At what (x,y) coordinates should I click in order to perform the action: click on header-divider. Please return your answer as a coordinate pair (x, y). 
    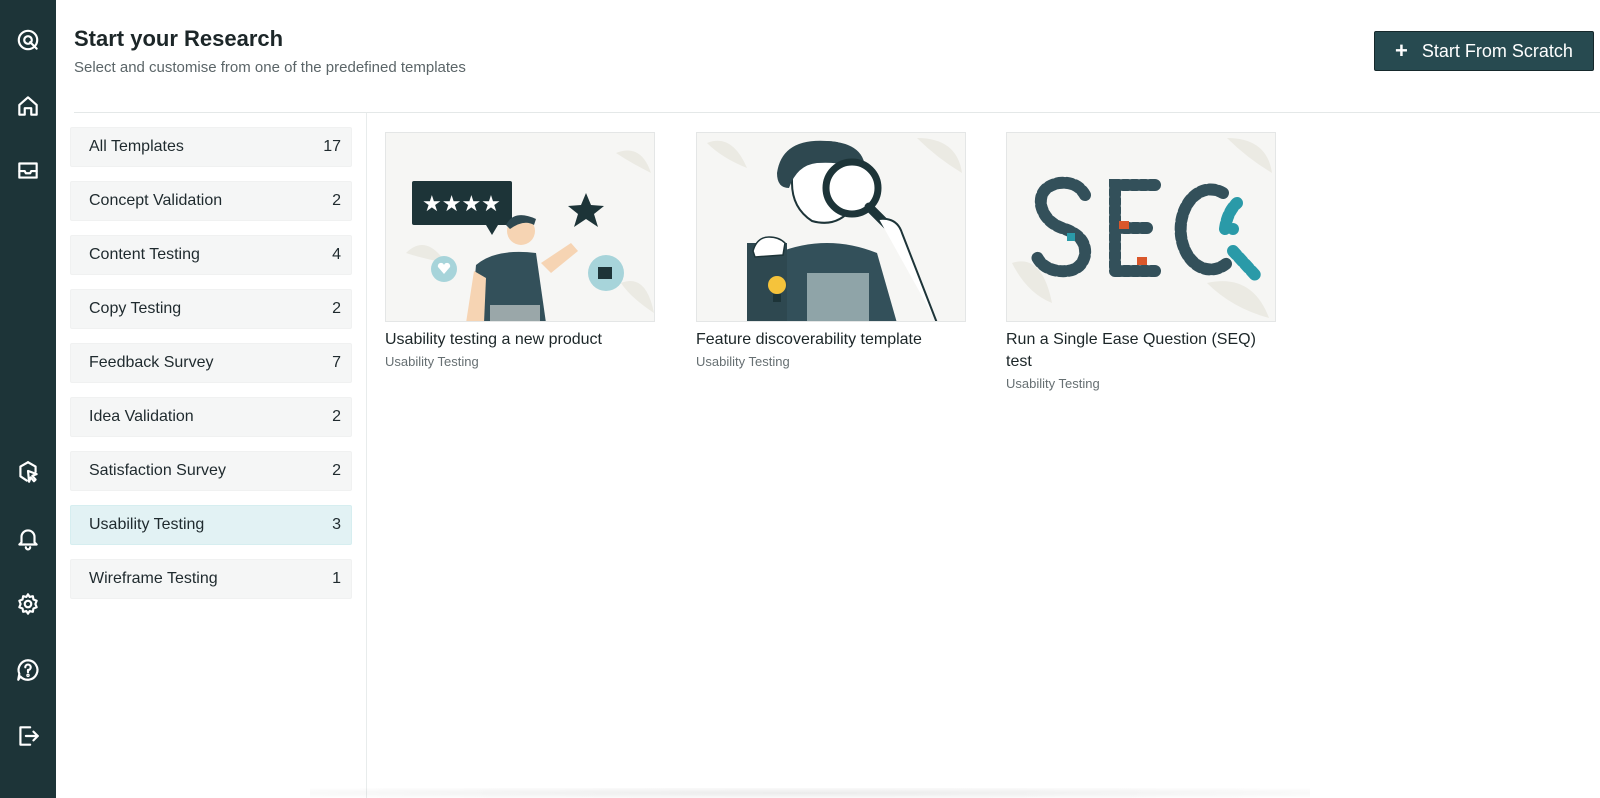
    Looking at the image, I should click on (837, 112).